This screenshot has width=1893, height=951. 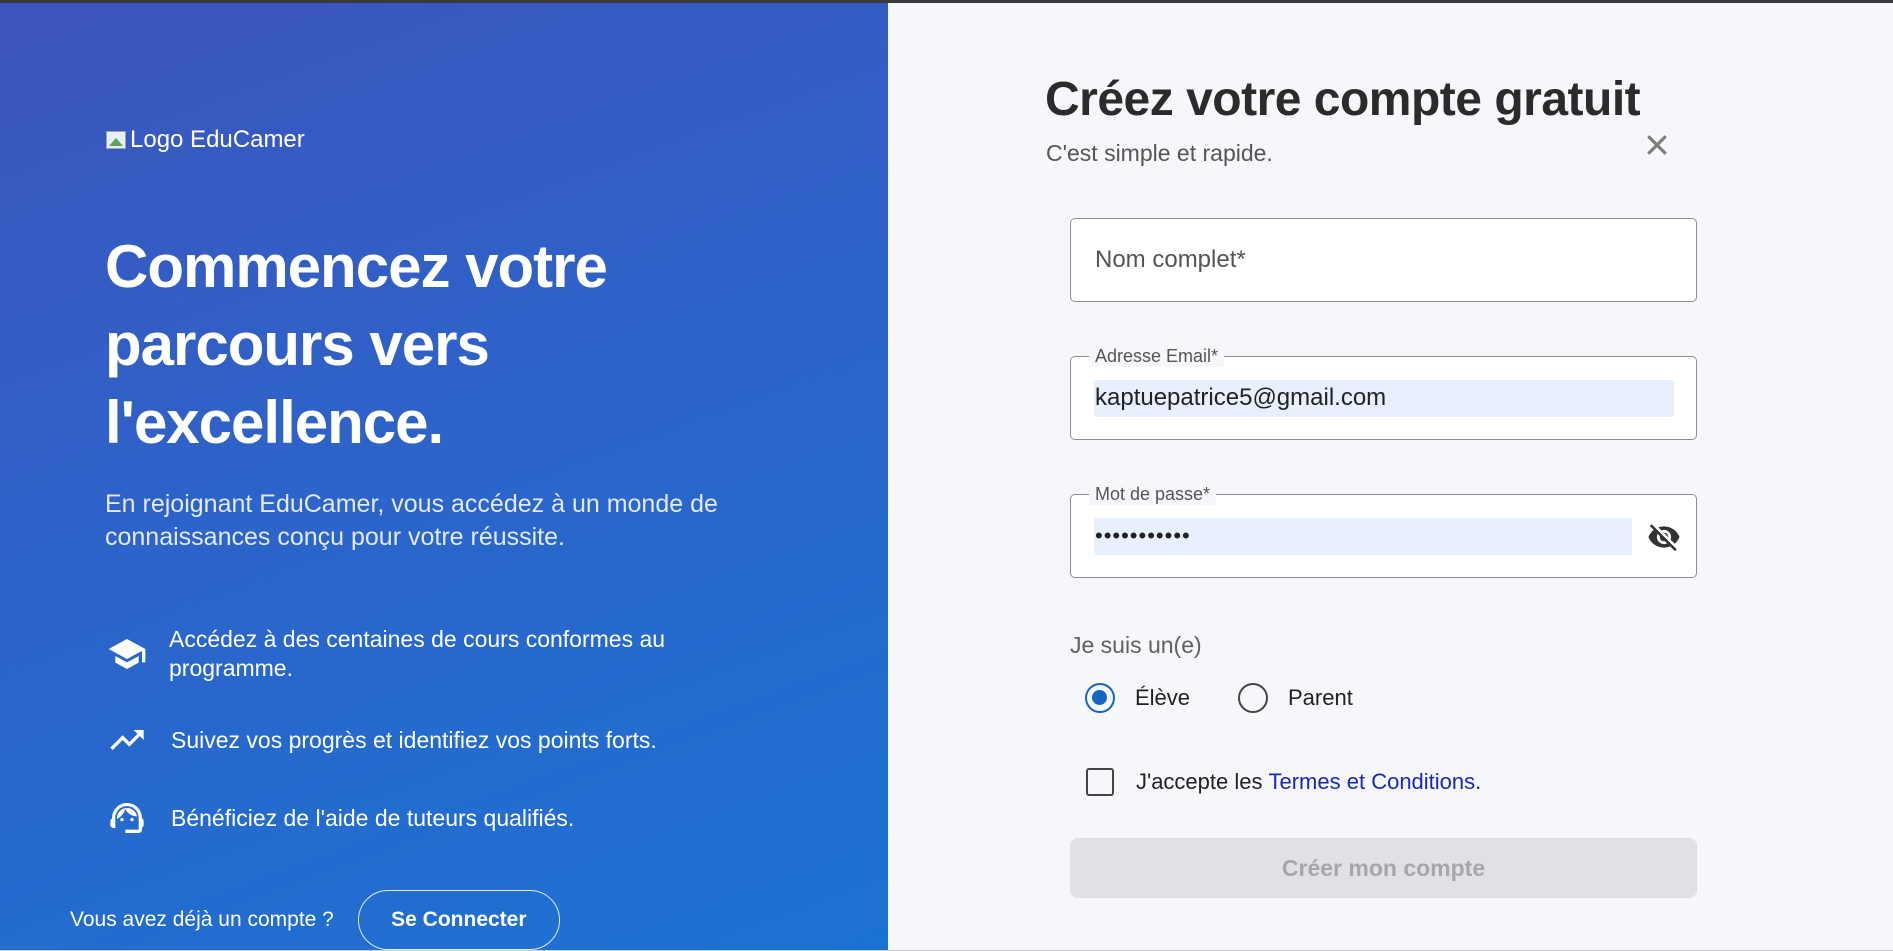 I want to click on logo-alt-text: Logo EduCamer, so click(x=217, y=139).